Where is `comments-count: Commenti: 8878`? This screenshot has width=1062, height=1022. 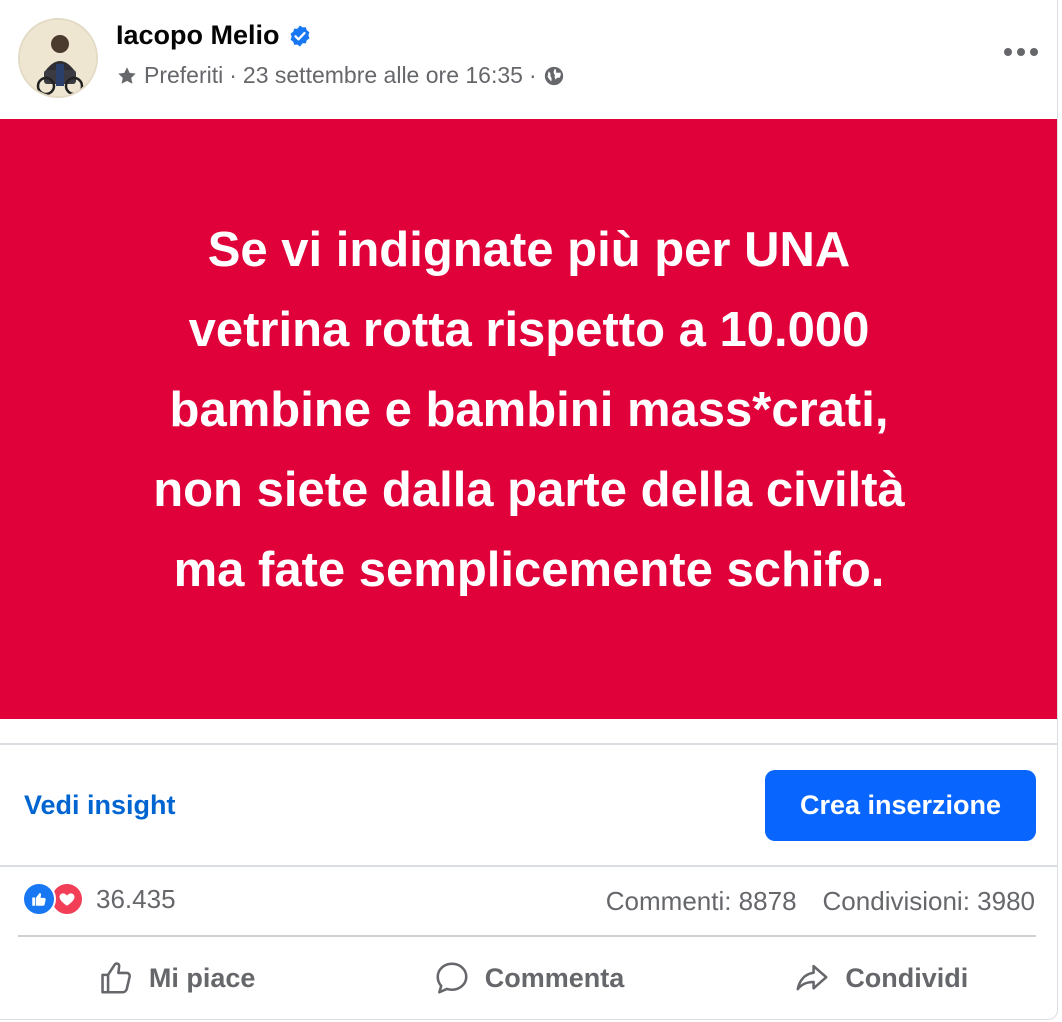
comments-count: Commenti: 8878 is located at coordinates (701, 901).